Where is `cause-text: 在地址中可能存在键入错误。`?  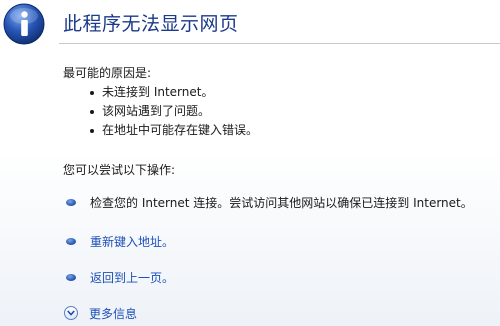 cause-text: 在地址中可能存在键入错误。 is located at coordinates (180, 130).